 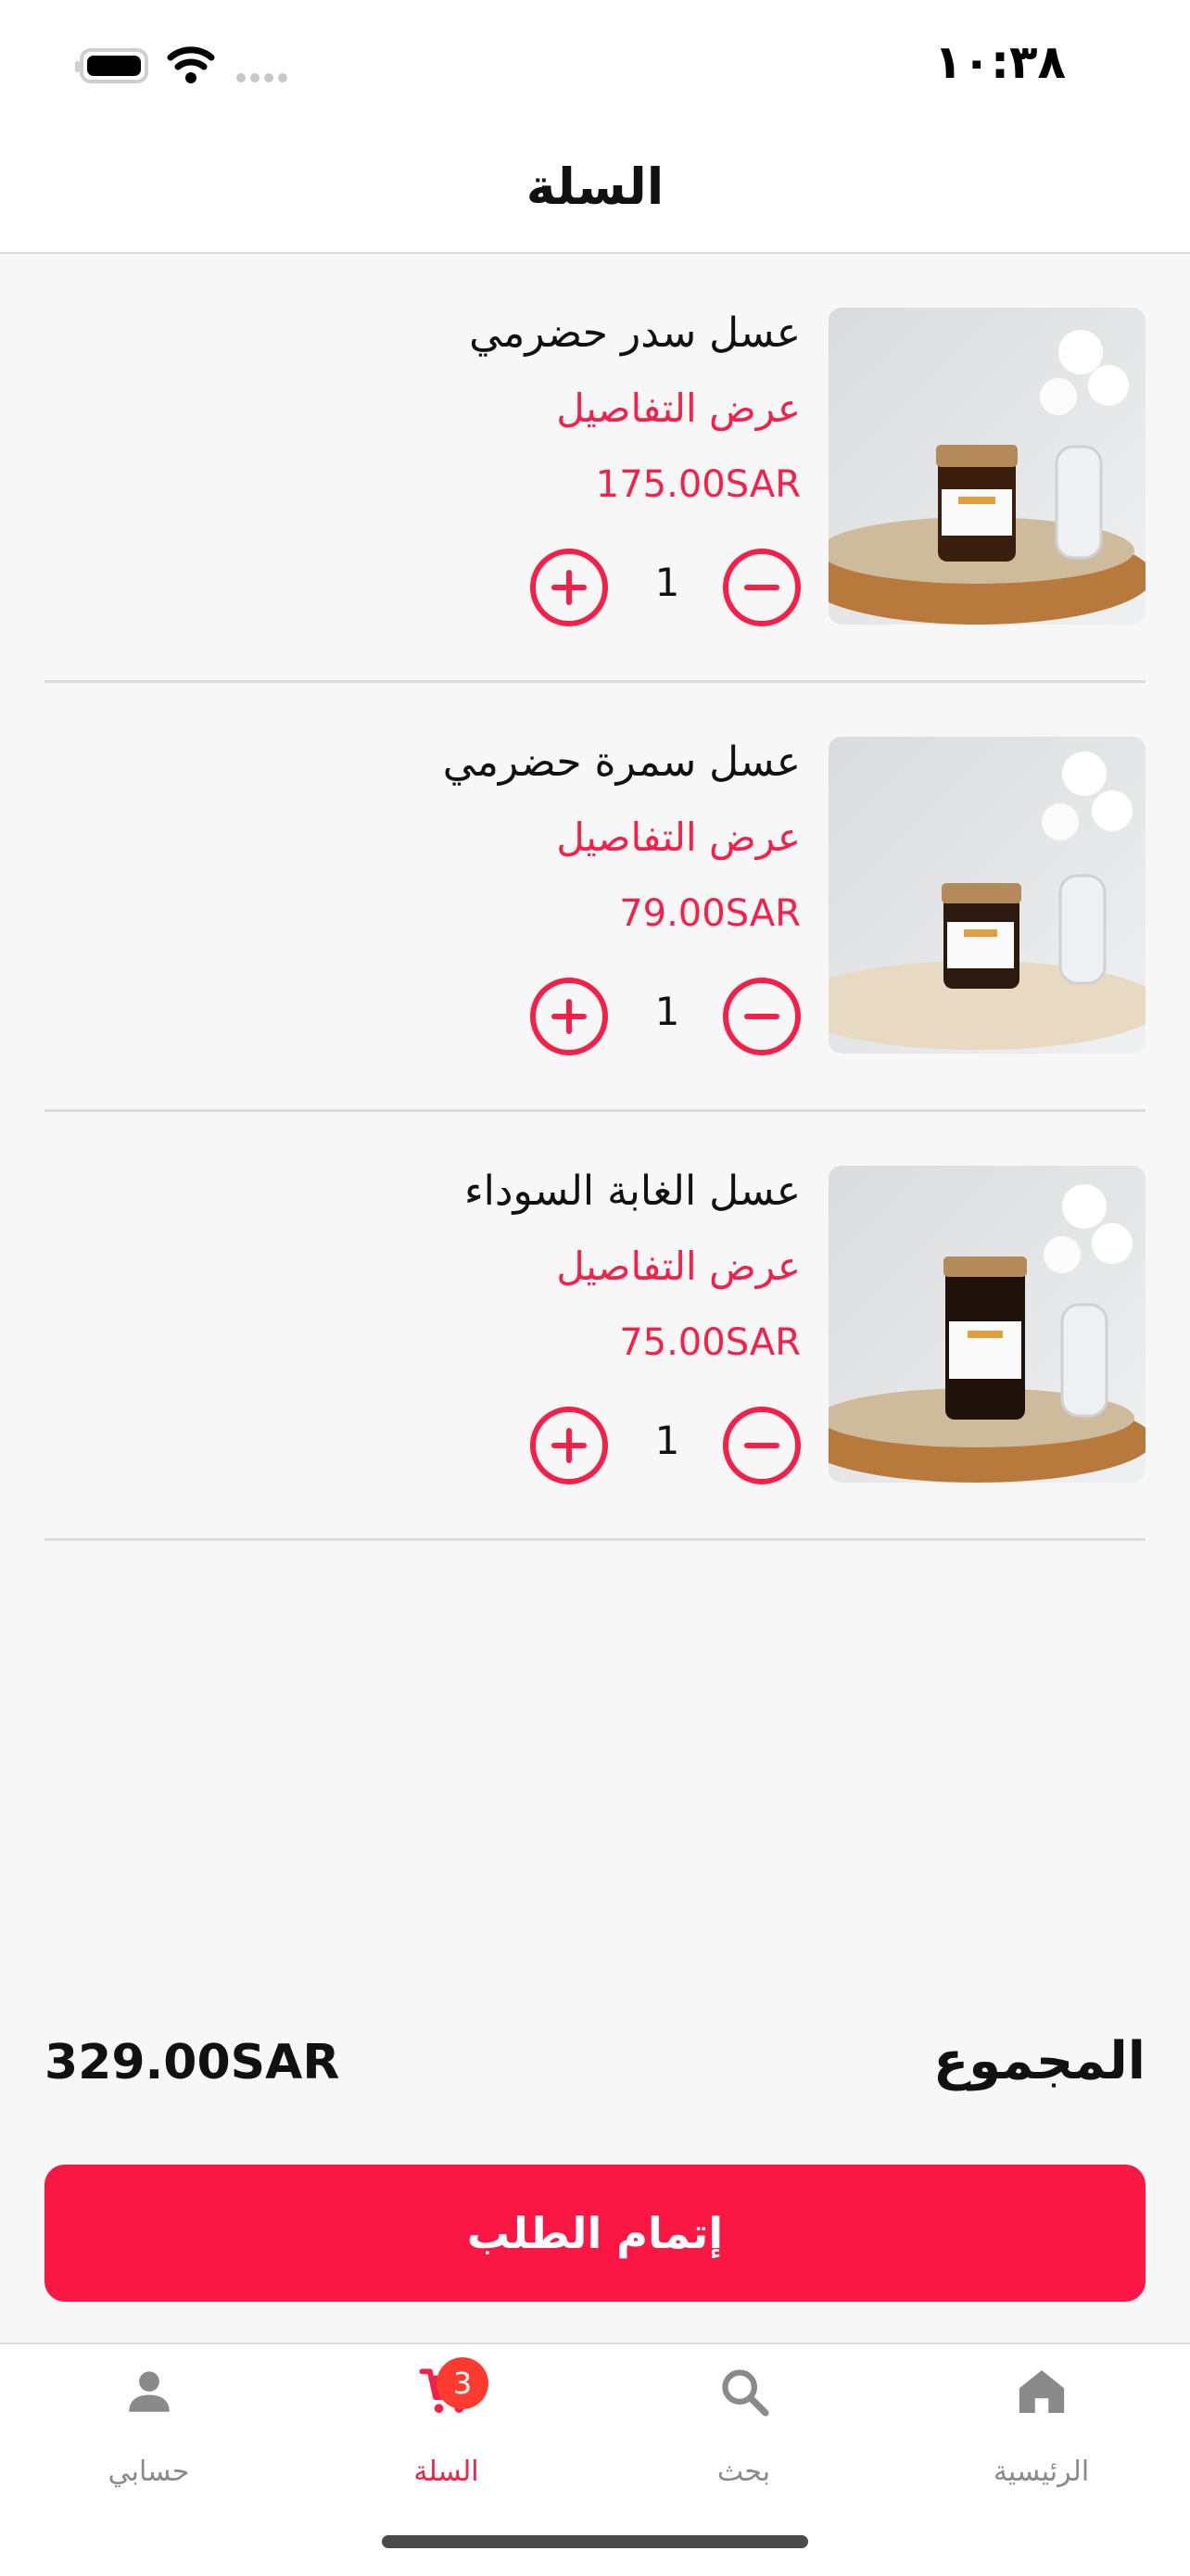 I want to click on checkout-label: إتمام الطلب, so click(x=595, y=2233).